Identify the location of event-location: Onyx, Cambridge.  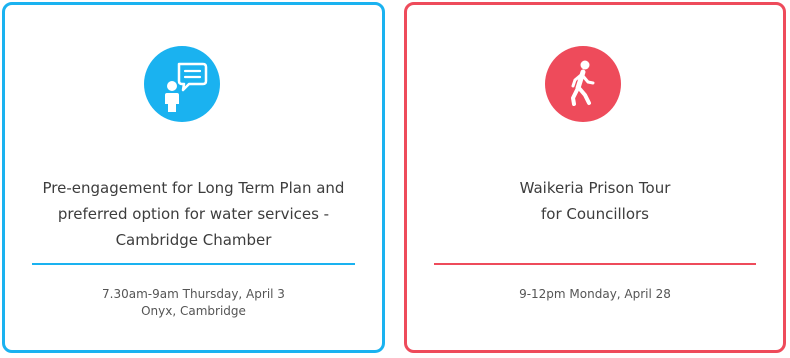
(193, 311).